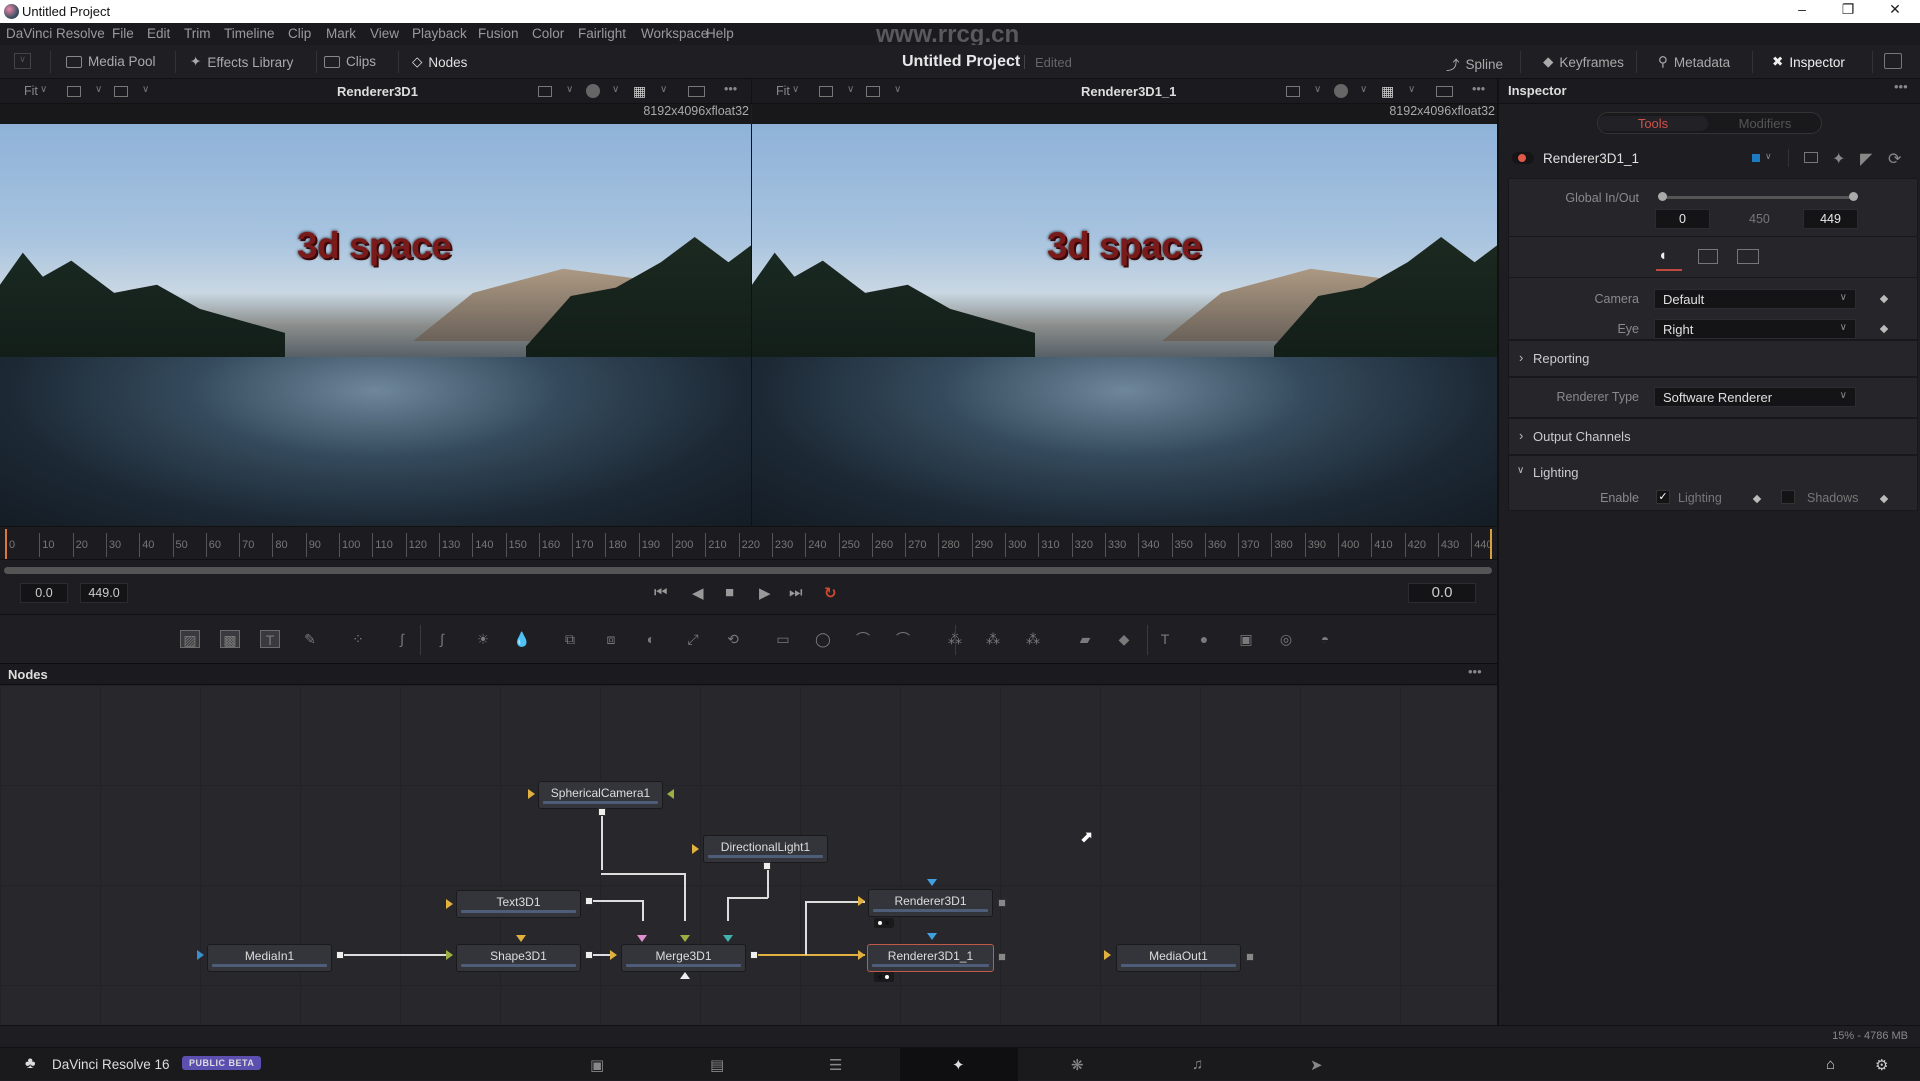  What do you see at coordinates (730, 89) in the screenshot?
I see `viewer-left-more-icon: •••` at bounding box center [730, 89].